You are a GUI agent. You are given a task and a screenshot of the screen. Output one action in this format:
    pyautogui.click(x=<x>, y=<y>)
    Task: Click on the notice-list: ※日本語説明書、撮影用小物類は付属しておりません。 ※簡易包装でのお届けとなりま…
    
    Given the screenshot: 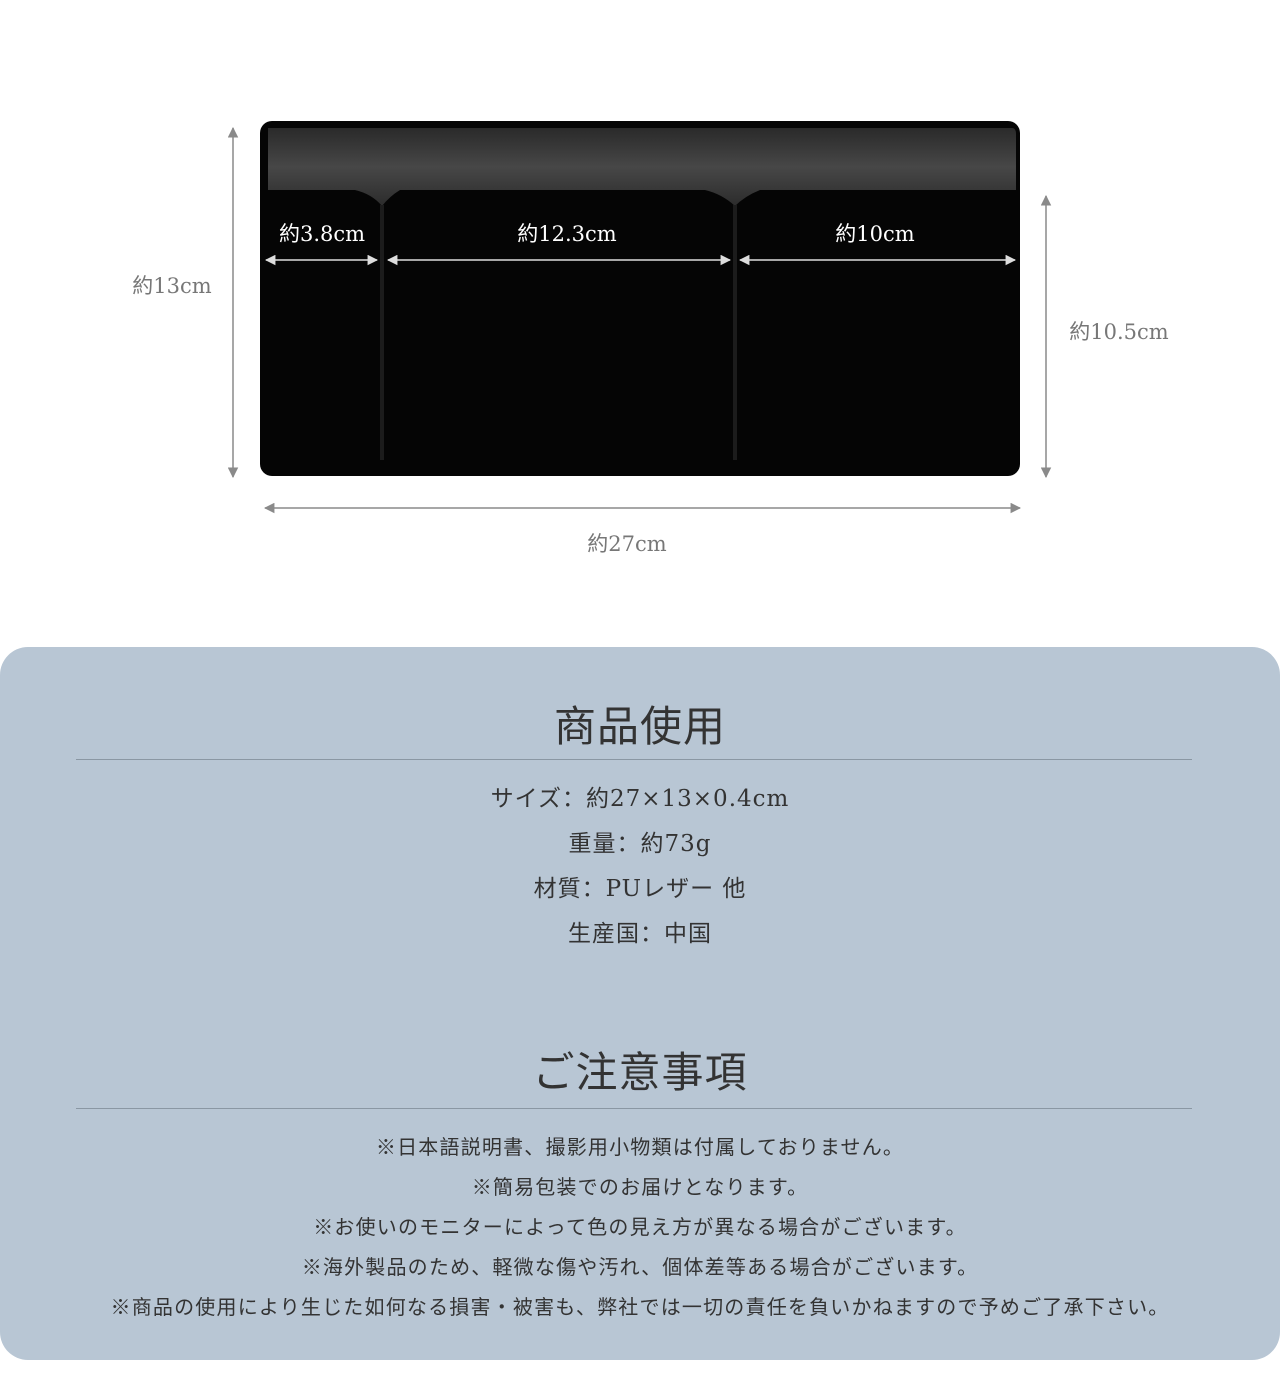 What is the action you would take?
    pyautogui.click(x=640, y=1227)
    